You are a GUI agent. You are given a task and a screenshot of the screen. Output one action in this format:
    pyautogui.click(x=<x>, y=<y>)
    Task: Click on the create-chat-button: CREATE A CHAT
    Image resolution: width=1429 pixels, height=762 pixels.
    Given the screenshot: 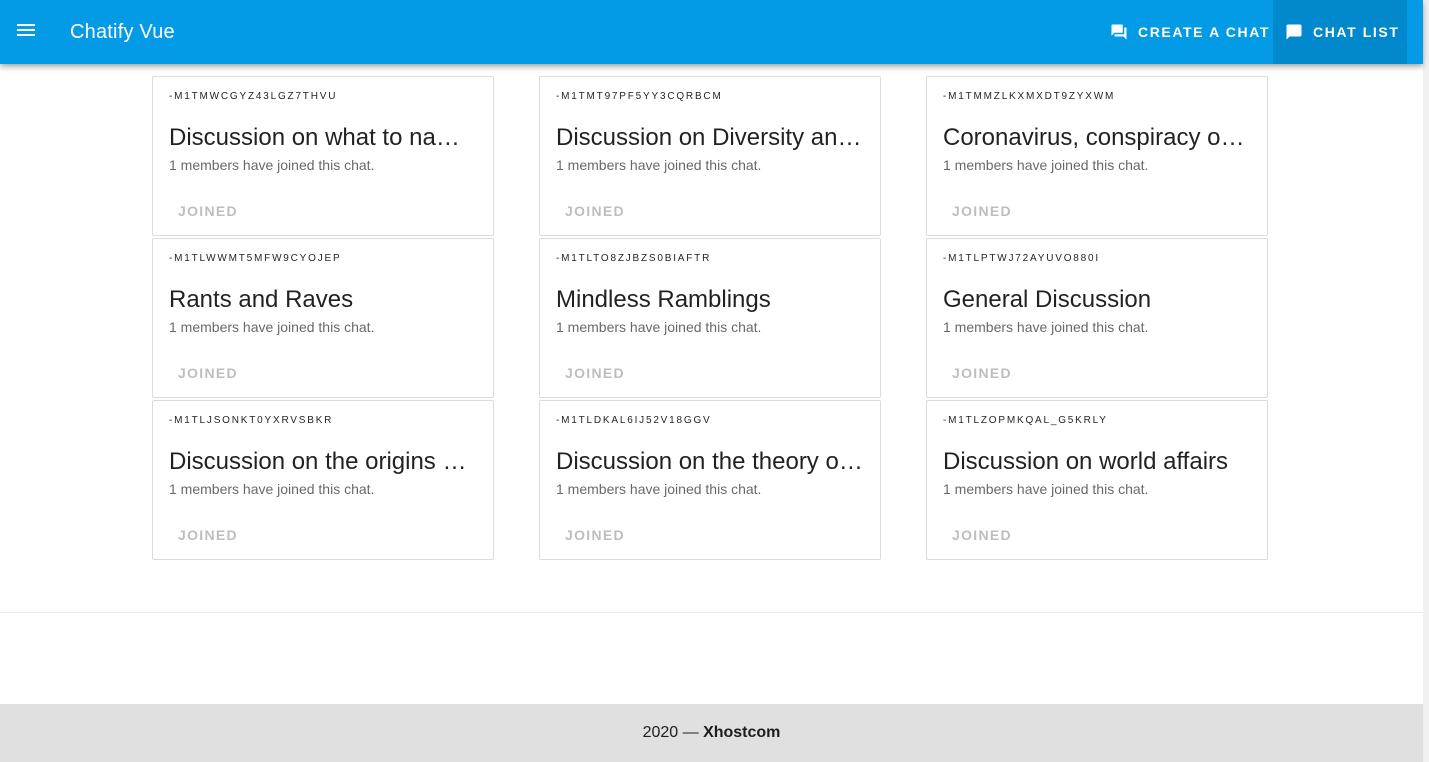 What is the action you would take?
    pyautogui.click(x=1184, y=32)
    